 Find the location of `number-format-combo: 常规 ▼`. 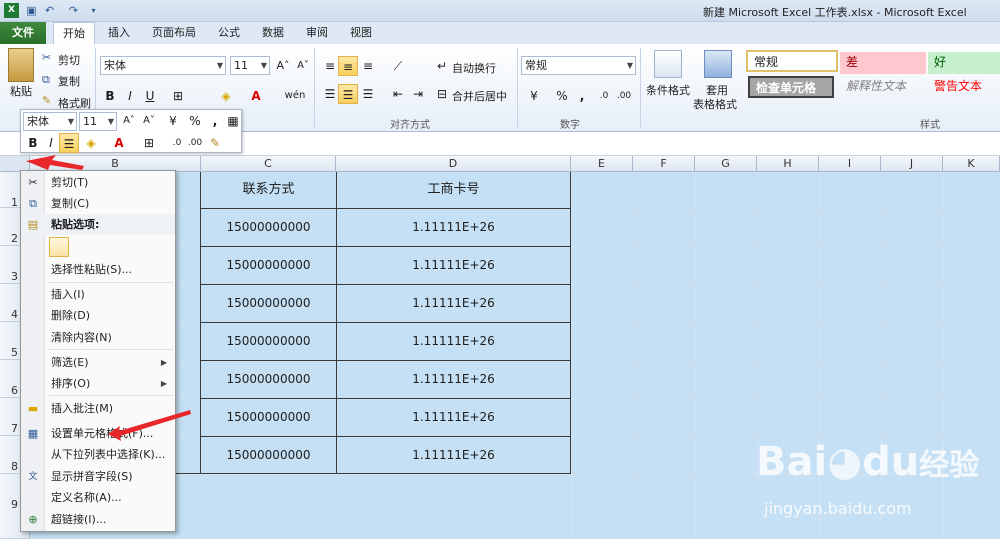

number-format-combo: 常规 ▼ is located at coordinates (578, 65).